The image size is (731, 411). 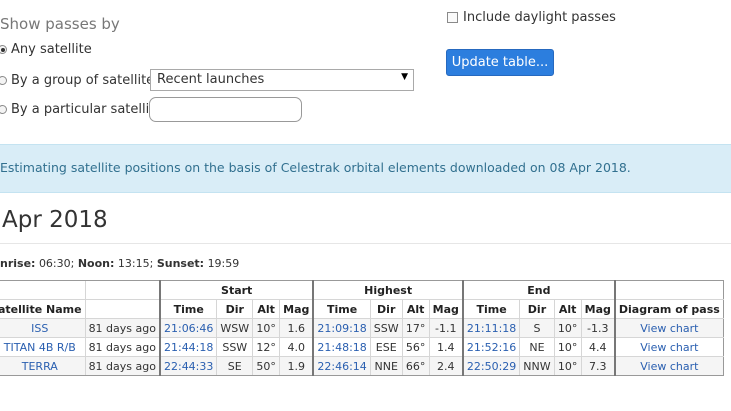 What do you see at coordinates (135, 263) in the screenshot?
I see `noon-value: 13:15;` at bounding box center [135, 263].